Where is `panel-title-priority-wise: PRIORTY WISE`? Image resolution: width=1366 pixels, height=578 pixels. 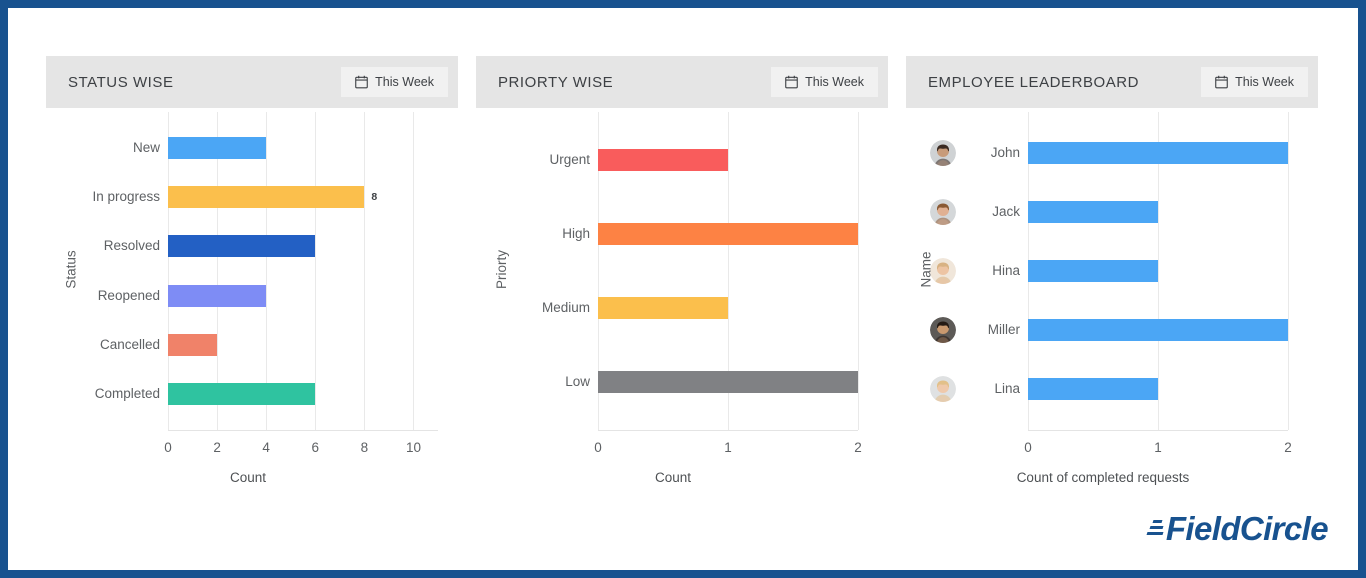
panel-title-priority-wise: PRIORTY WISE is located at coordinates (556, 82).